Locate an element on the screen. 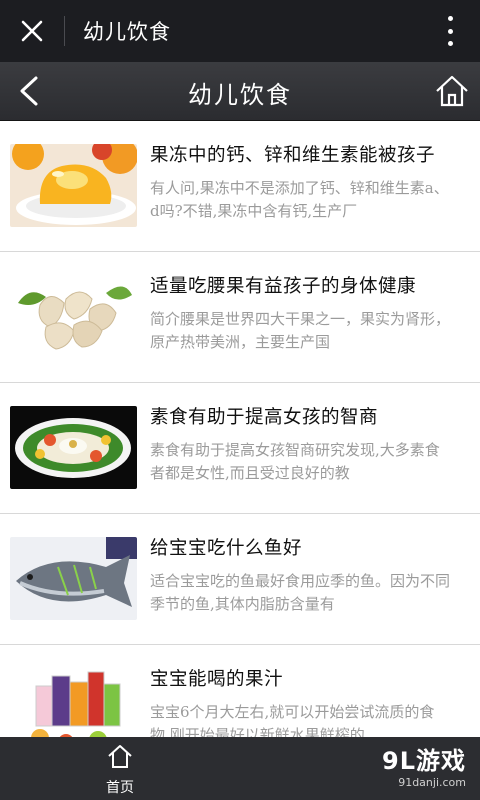  jelly-image is located at coordinates (73, 185).